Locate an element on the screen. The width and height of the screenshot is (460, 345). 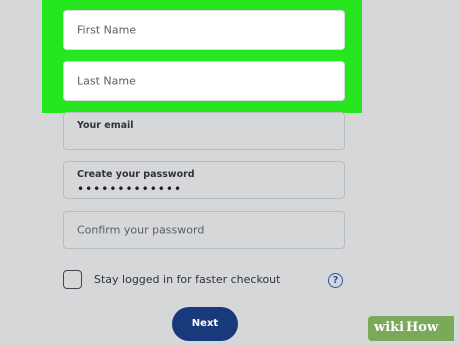
watermark-wiki-text: wiki is located at coordinates (389, 327).